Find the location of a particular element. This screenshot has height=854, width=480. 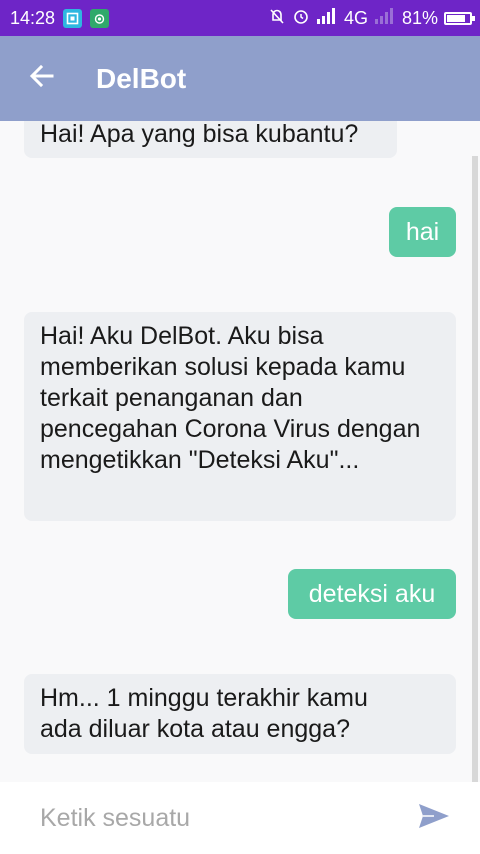

arrow-back-icon is located at coordinates (42, 78).